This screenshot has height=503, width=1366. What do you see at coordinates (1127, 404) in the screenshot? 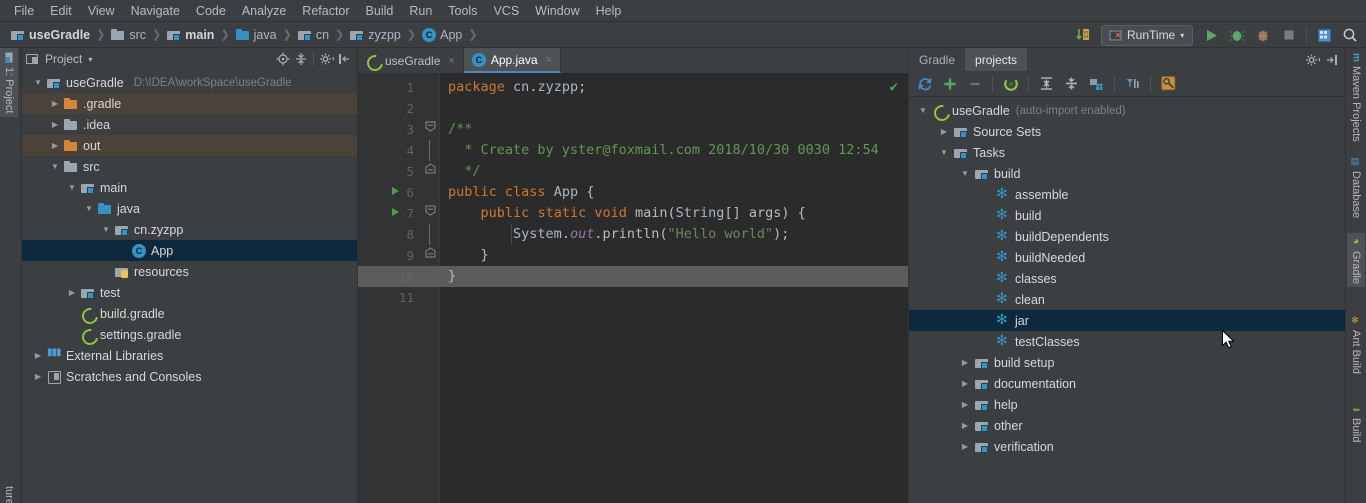
I see `gradle-tree-row: help` at bounding box center [1127, 404].